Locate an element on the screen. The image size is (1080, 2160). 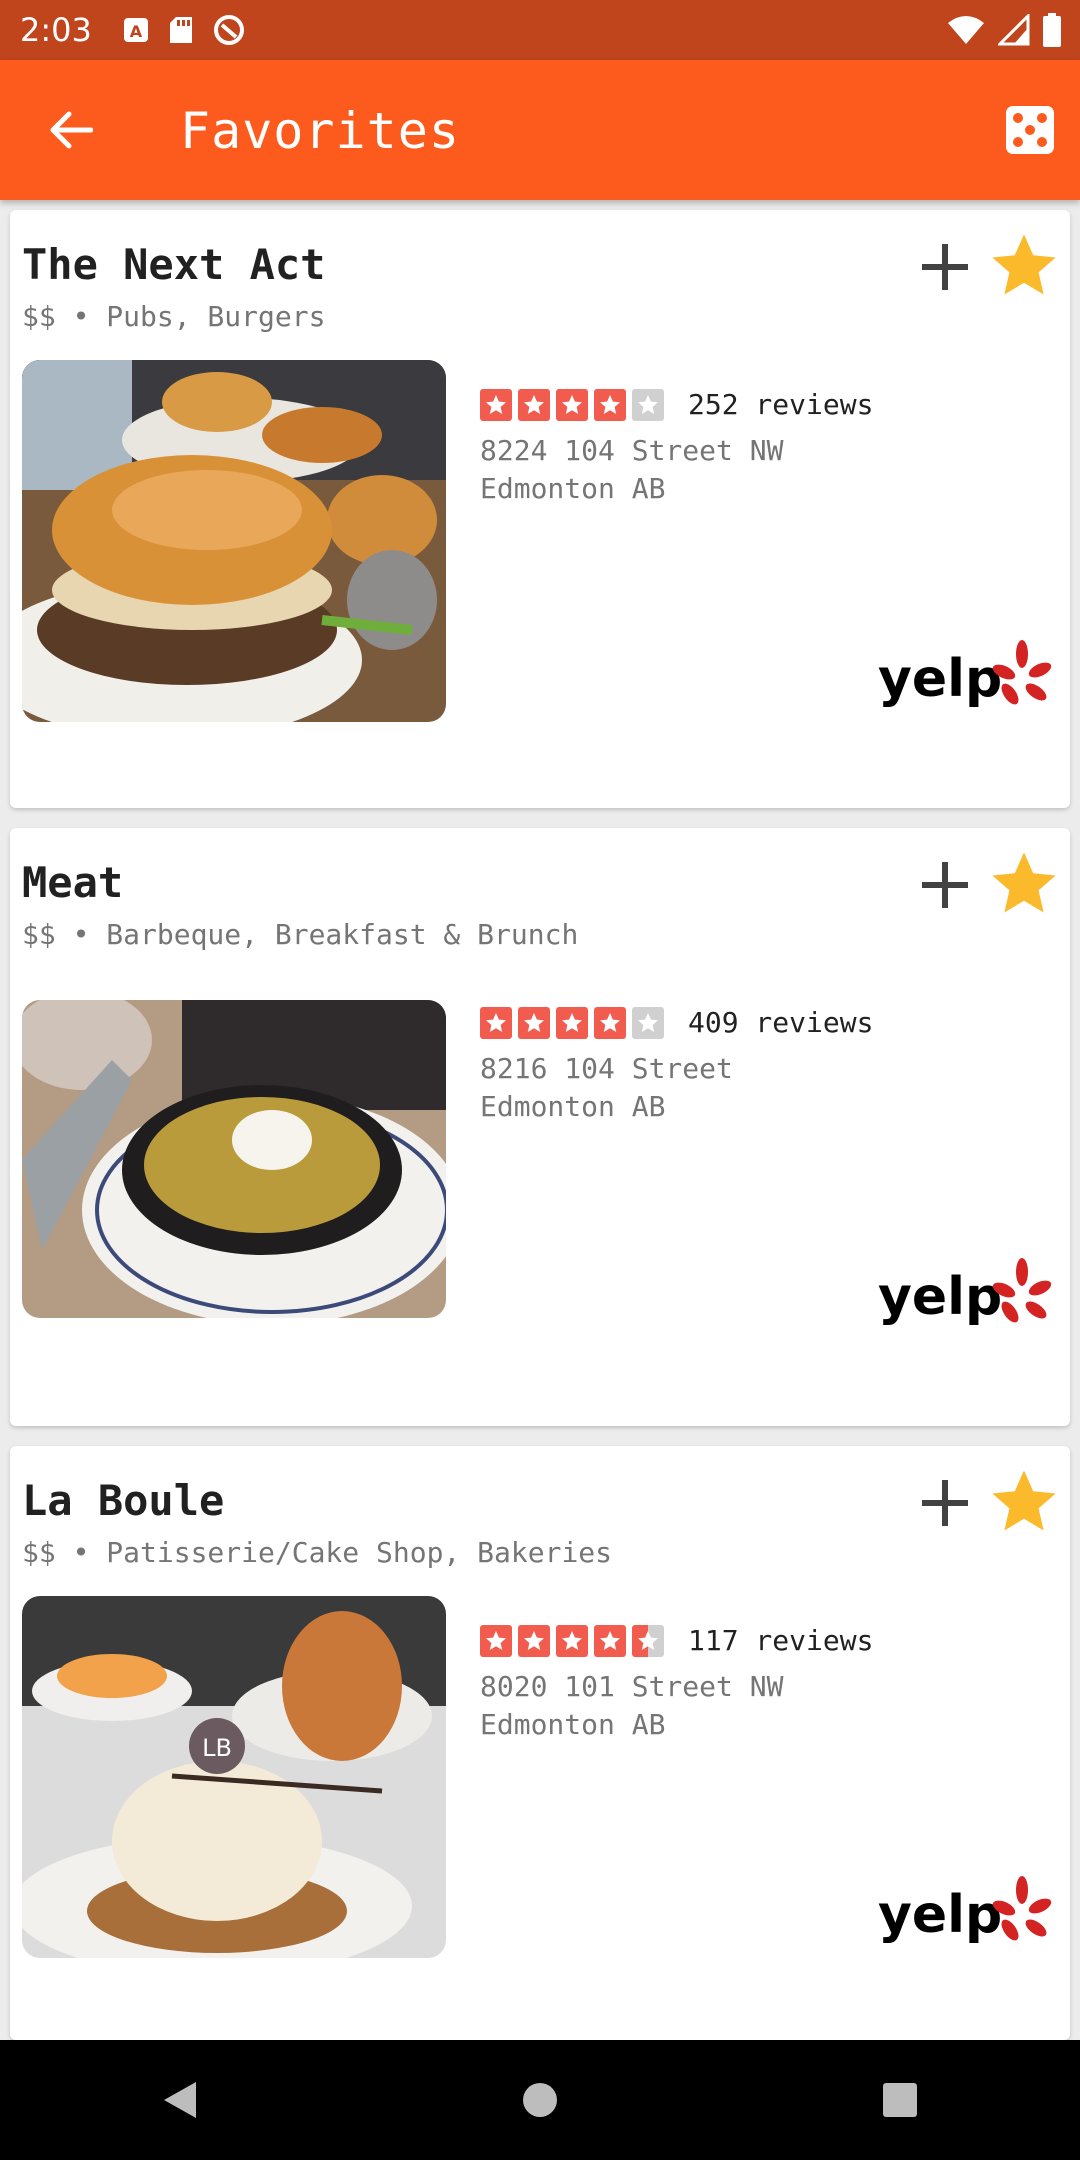
svg-text: A is located at coordinates (136, 31).